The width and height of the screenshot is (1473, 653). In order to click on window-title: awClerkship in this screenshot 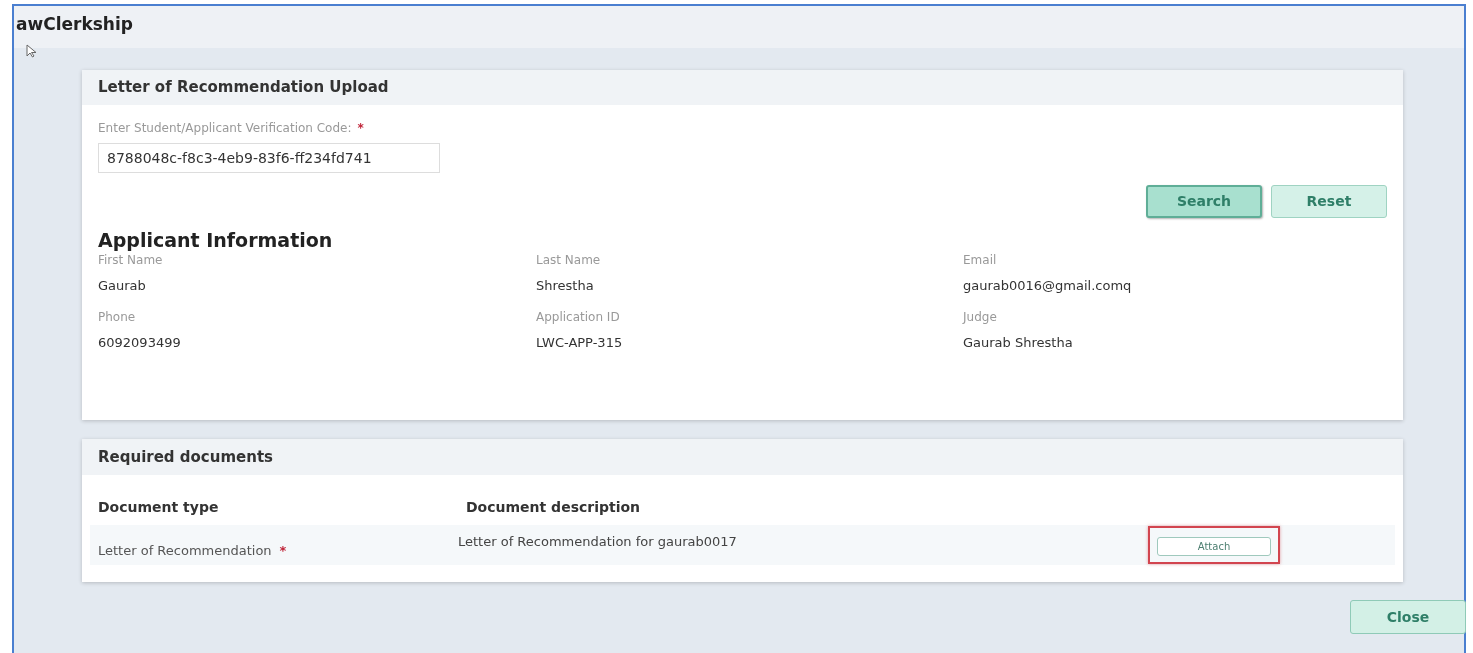, I will do `click(74, 24)`.